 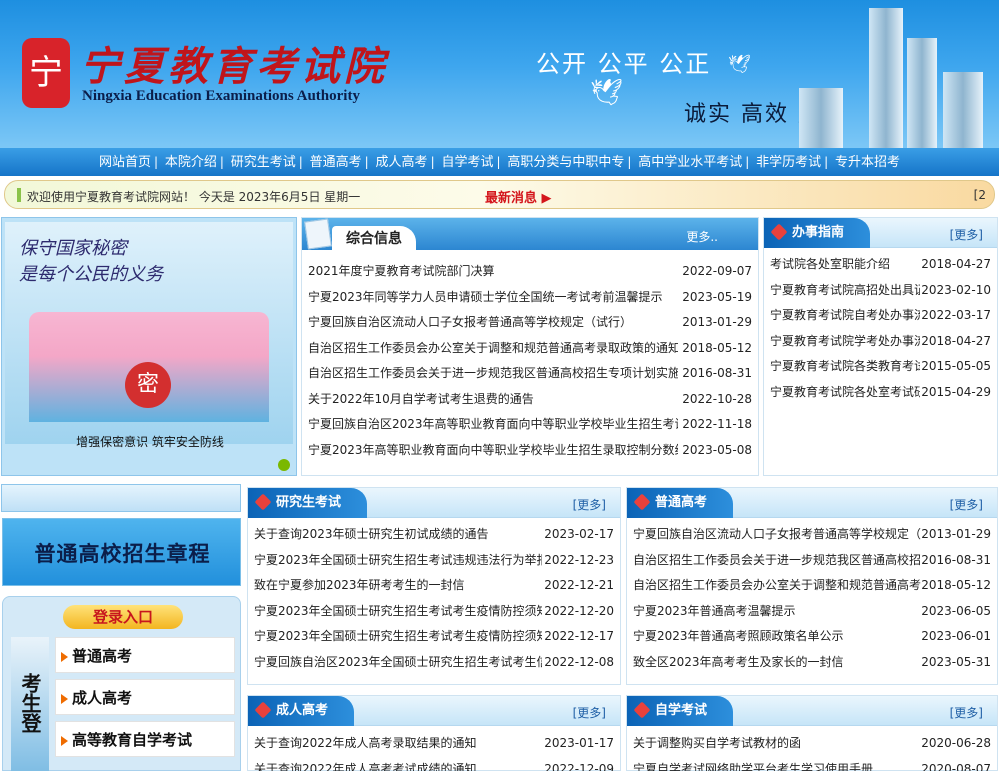 What do you see at coordinates (434, 744) in the screenshot?
I see `list-item: 关于查询2022年成人高考录取结果的通知 2023-01-17` at bounding box center [434, 744].